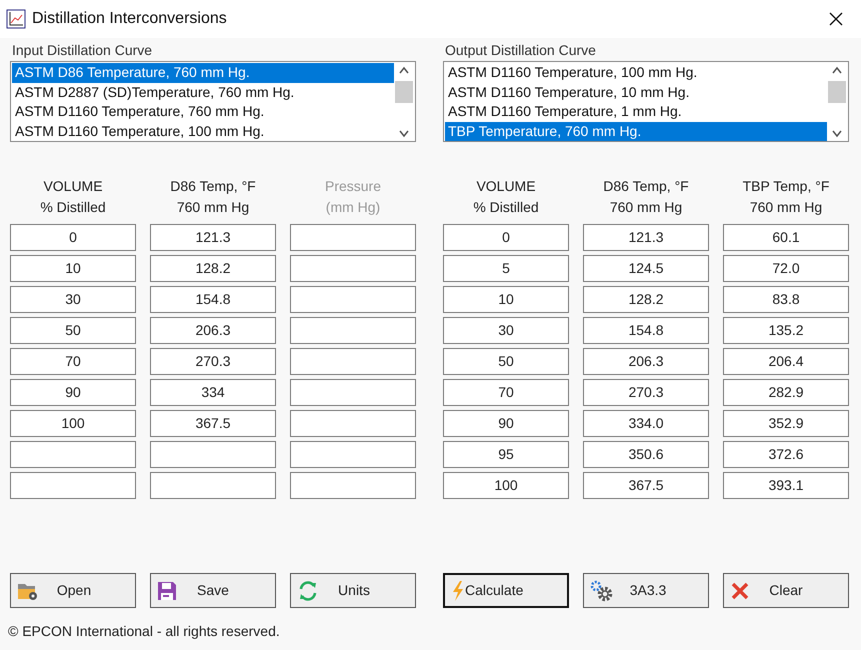 This screenshot has height=650, width=861. I want to click on gears-icon, so click(602, 591).